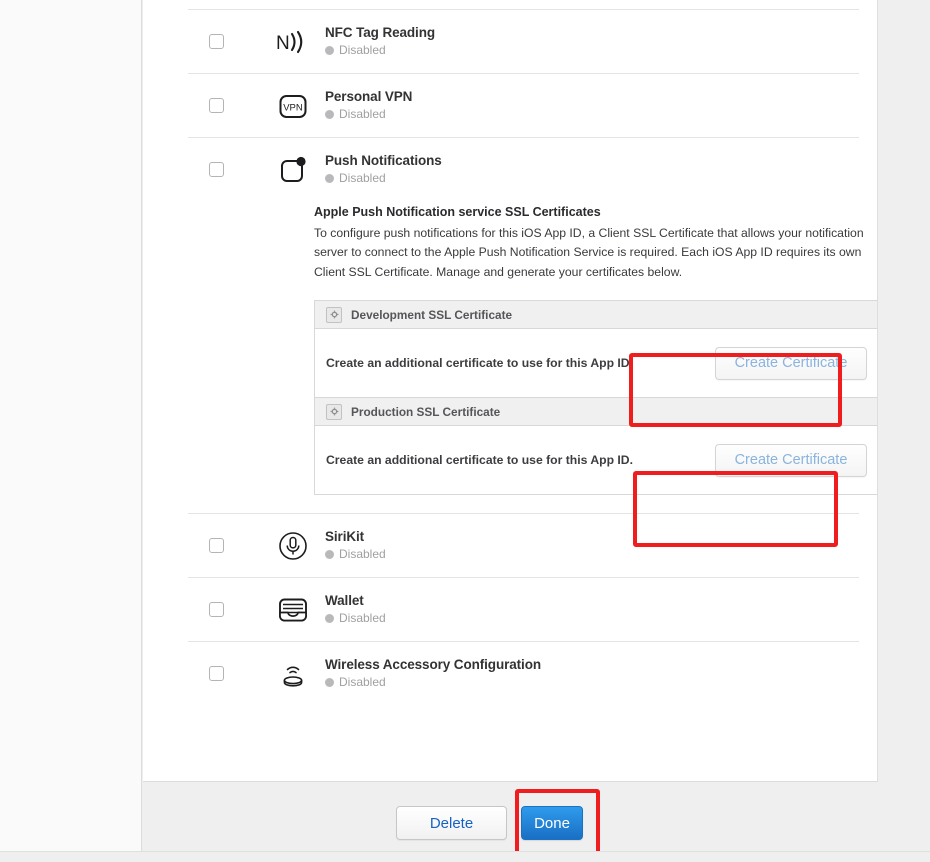 The width and height of the screenshot is (930, 862). What do you see at coordinates (465, 856) in the screenshot?
I see `window-bottom-strip` at bounding box center [465, 856].